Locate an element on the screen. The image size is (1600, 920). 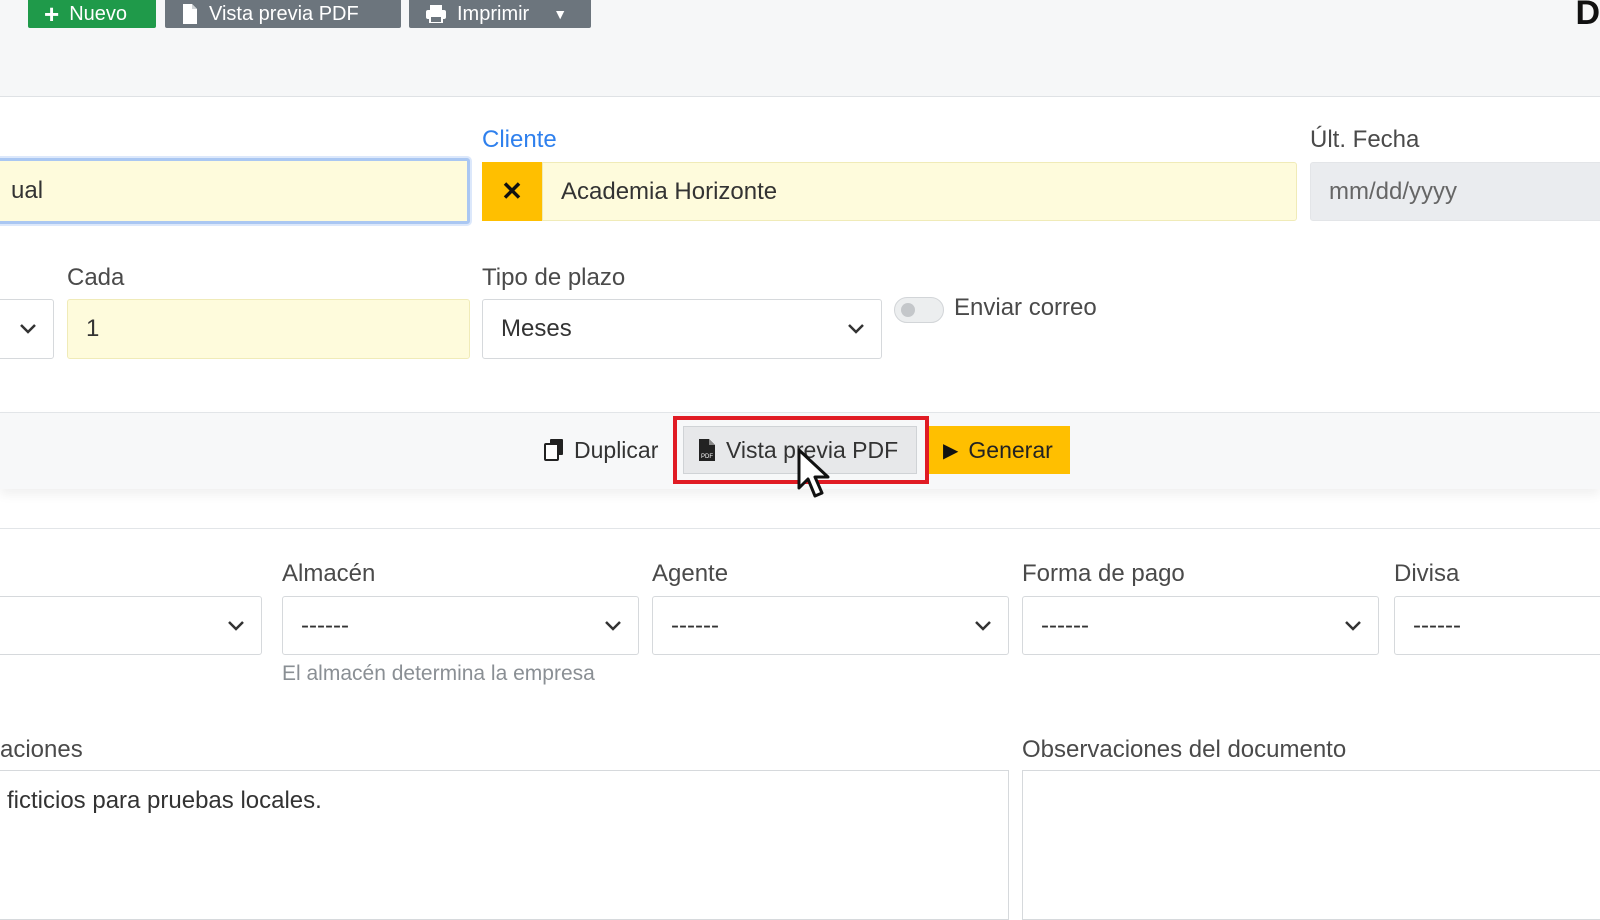
almacen-select: ------ is located at coordinates (460, 625).